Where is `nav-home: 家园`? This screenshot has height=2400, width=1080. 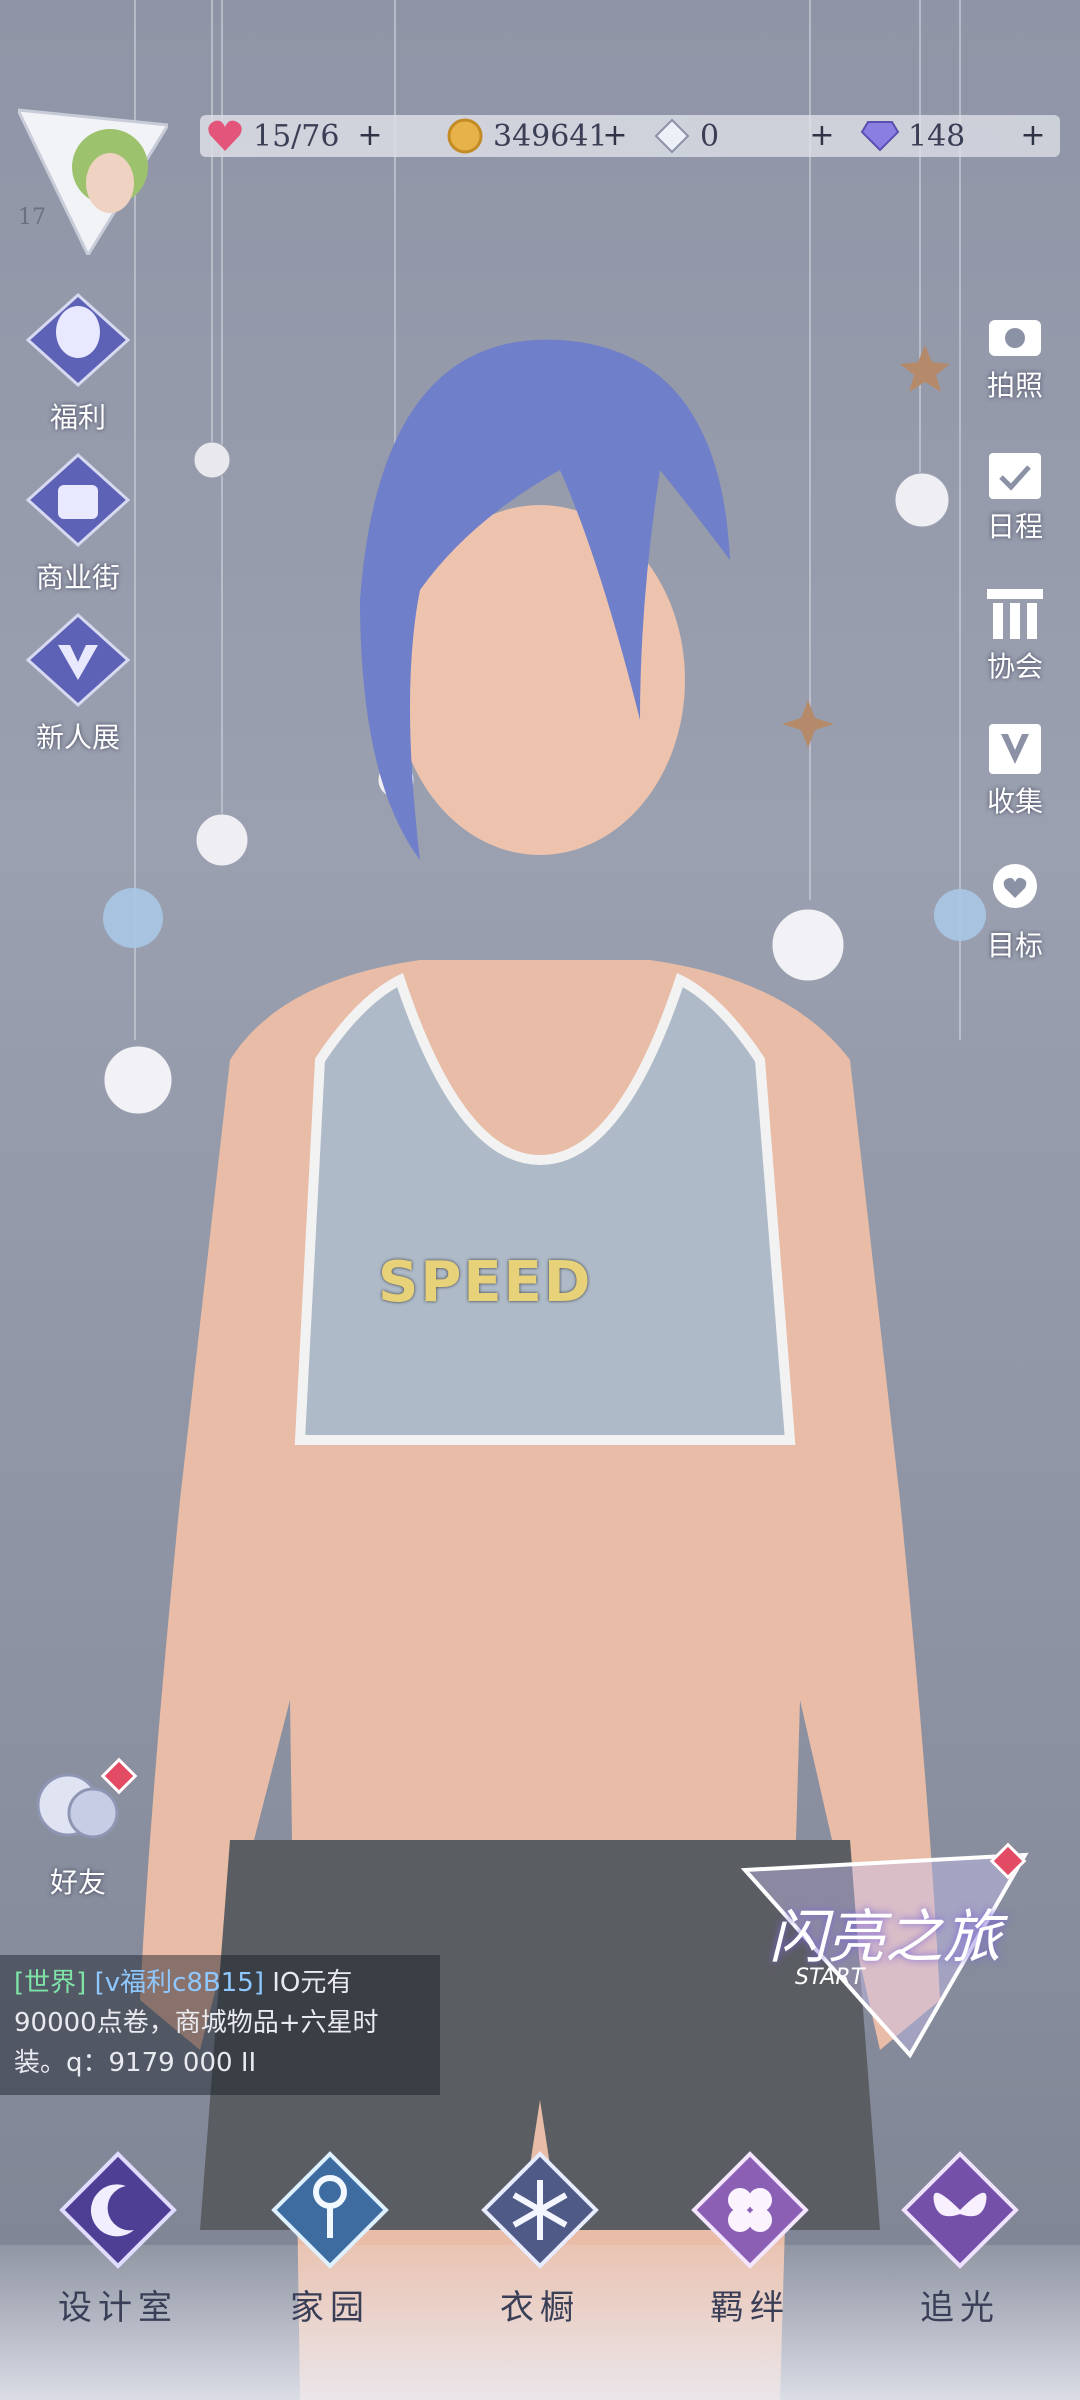
nav-home: 家园 is located at coordinates (330, 2239).